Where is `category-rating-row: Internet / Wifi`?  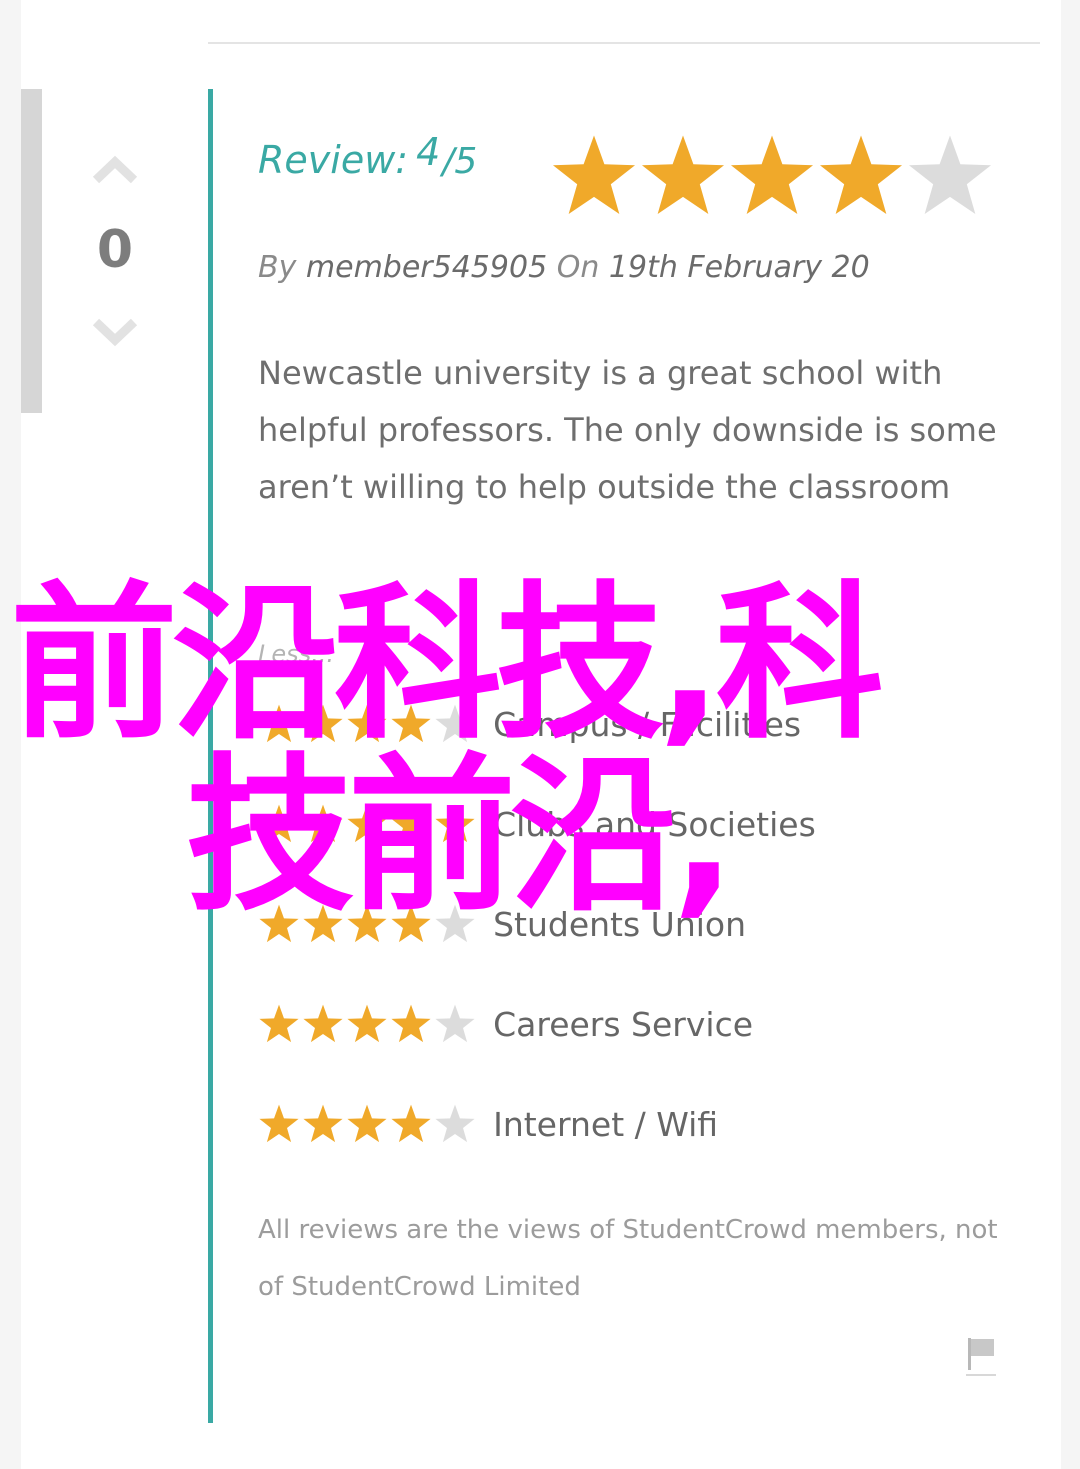 category-rating-row: Internet / Wifi is located at coordinates (488, 1128).